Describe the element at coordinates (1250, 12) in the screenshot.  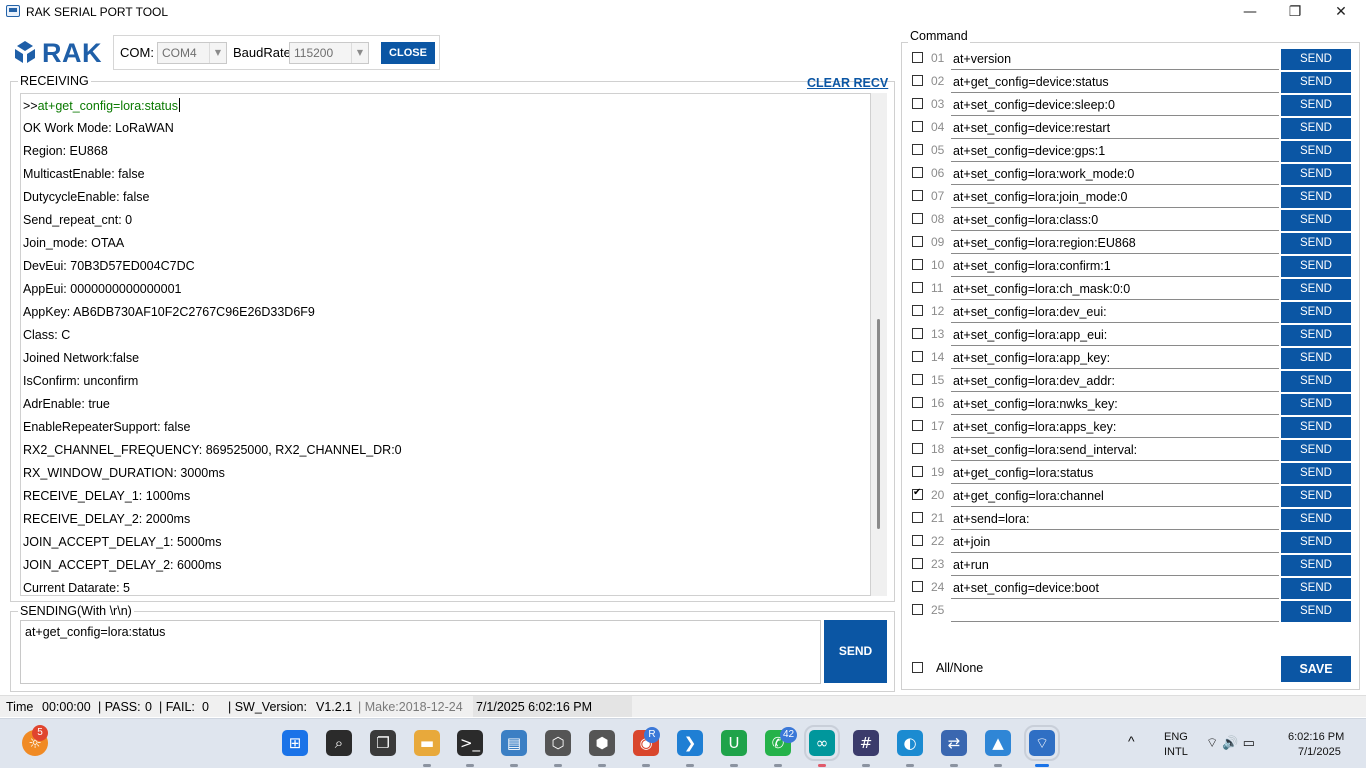
I see `minimize-button: —` at that location.